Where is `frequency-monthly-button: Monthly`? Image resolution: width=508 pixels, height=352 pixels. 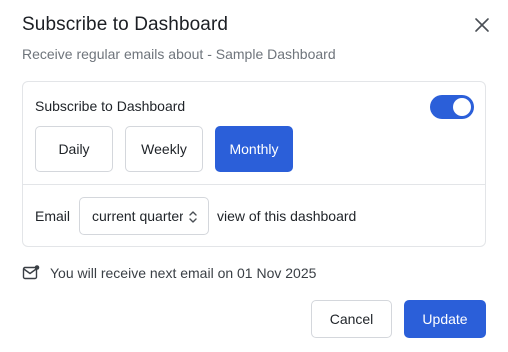
frequency-monthly-button: Monthly is located at coordinates (254, 149).